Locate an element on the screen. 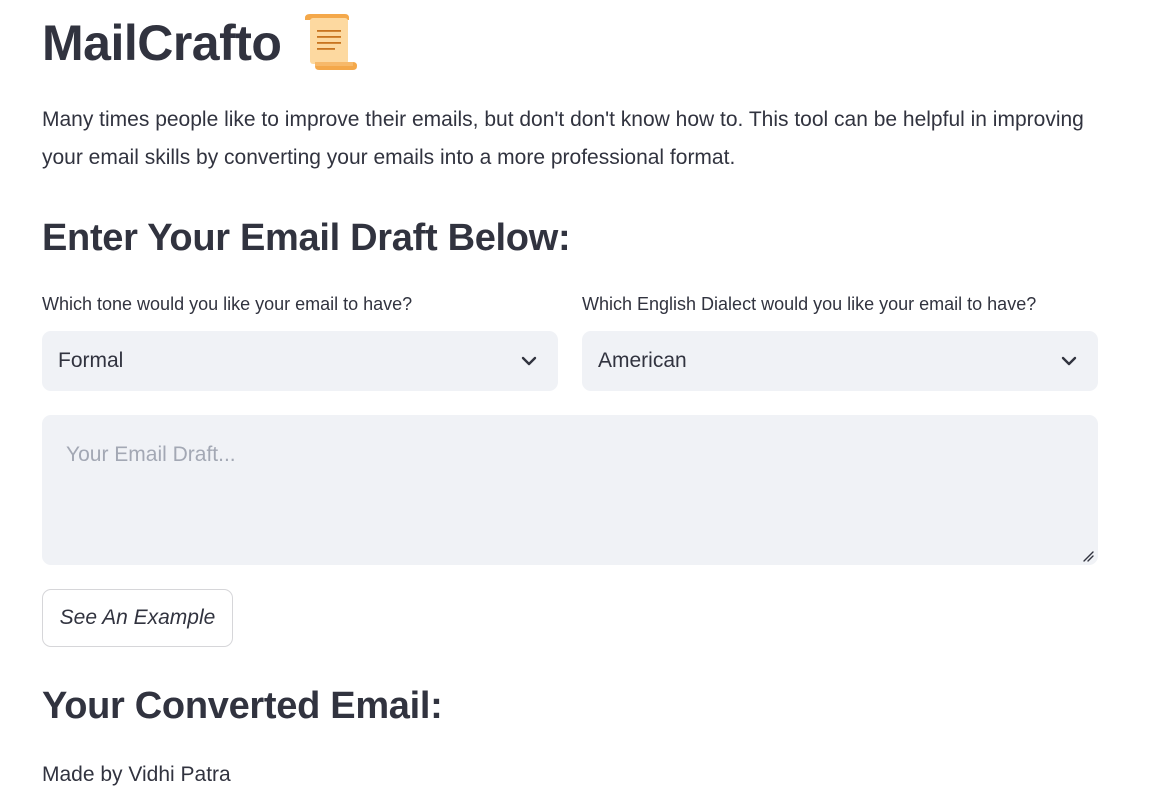  dialect-selected-value: American is located at coordinates (642, 360).